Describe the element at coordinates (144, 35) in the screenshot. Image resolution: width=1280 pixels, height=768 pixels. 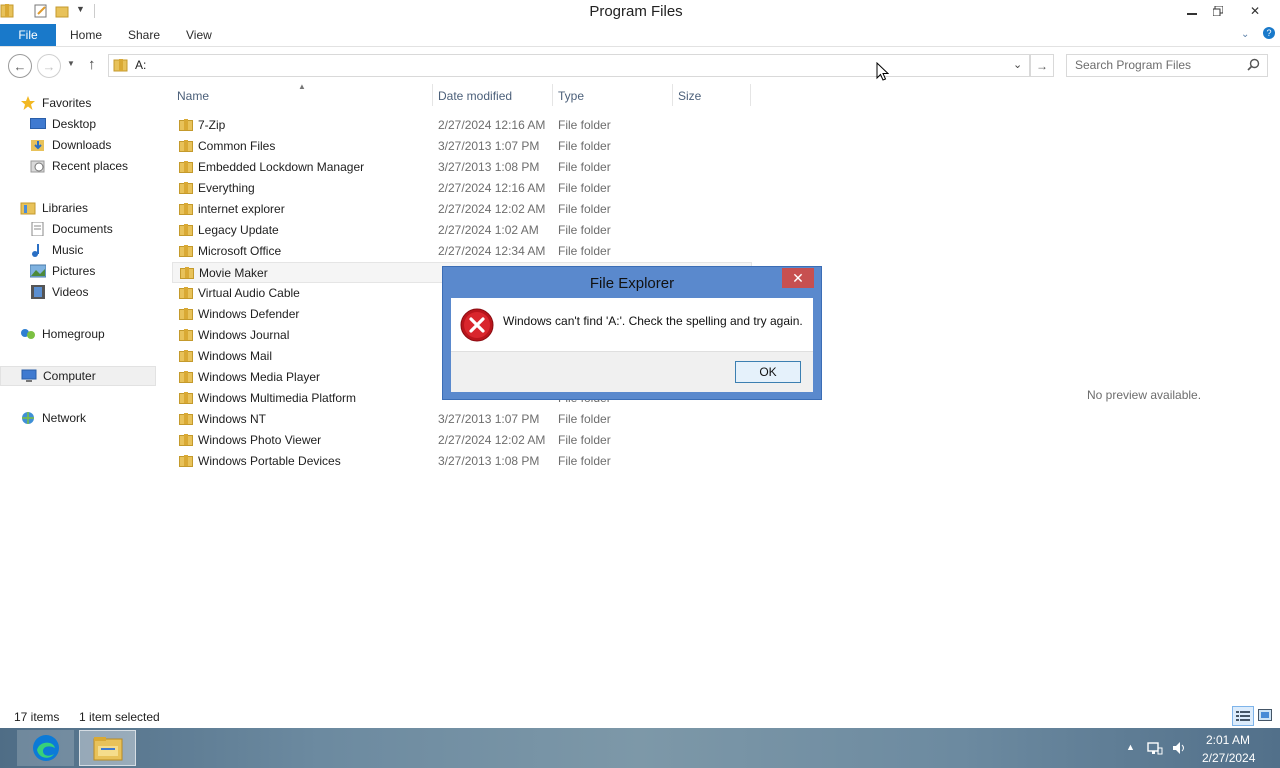
I see `tab-share: Share` at that location.